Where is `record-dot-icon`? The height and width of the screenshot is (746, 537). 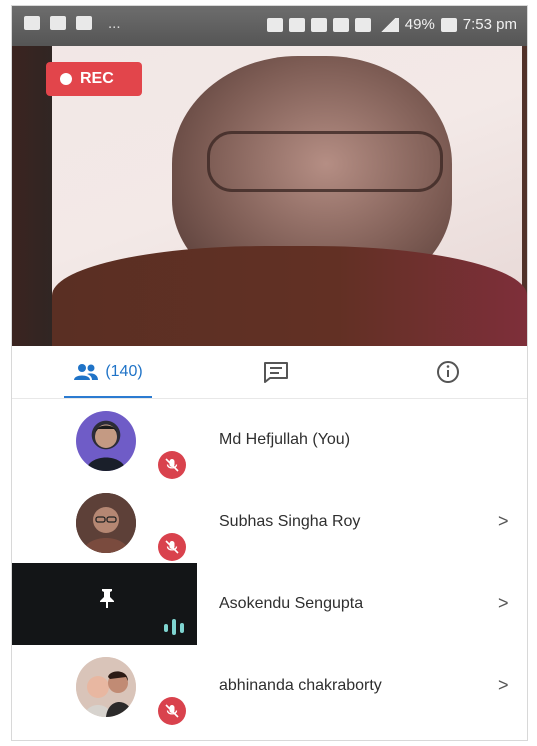 record-dot-icon is located at coordinates (66, 79).